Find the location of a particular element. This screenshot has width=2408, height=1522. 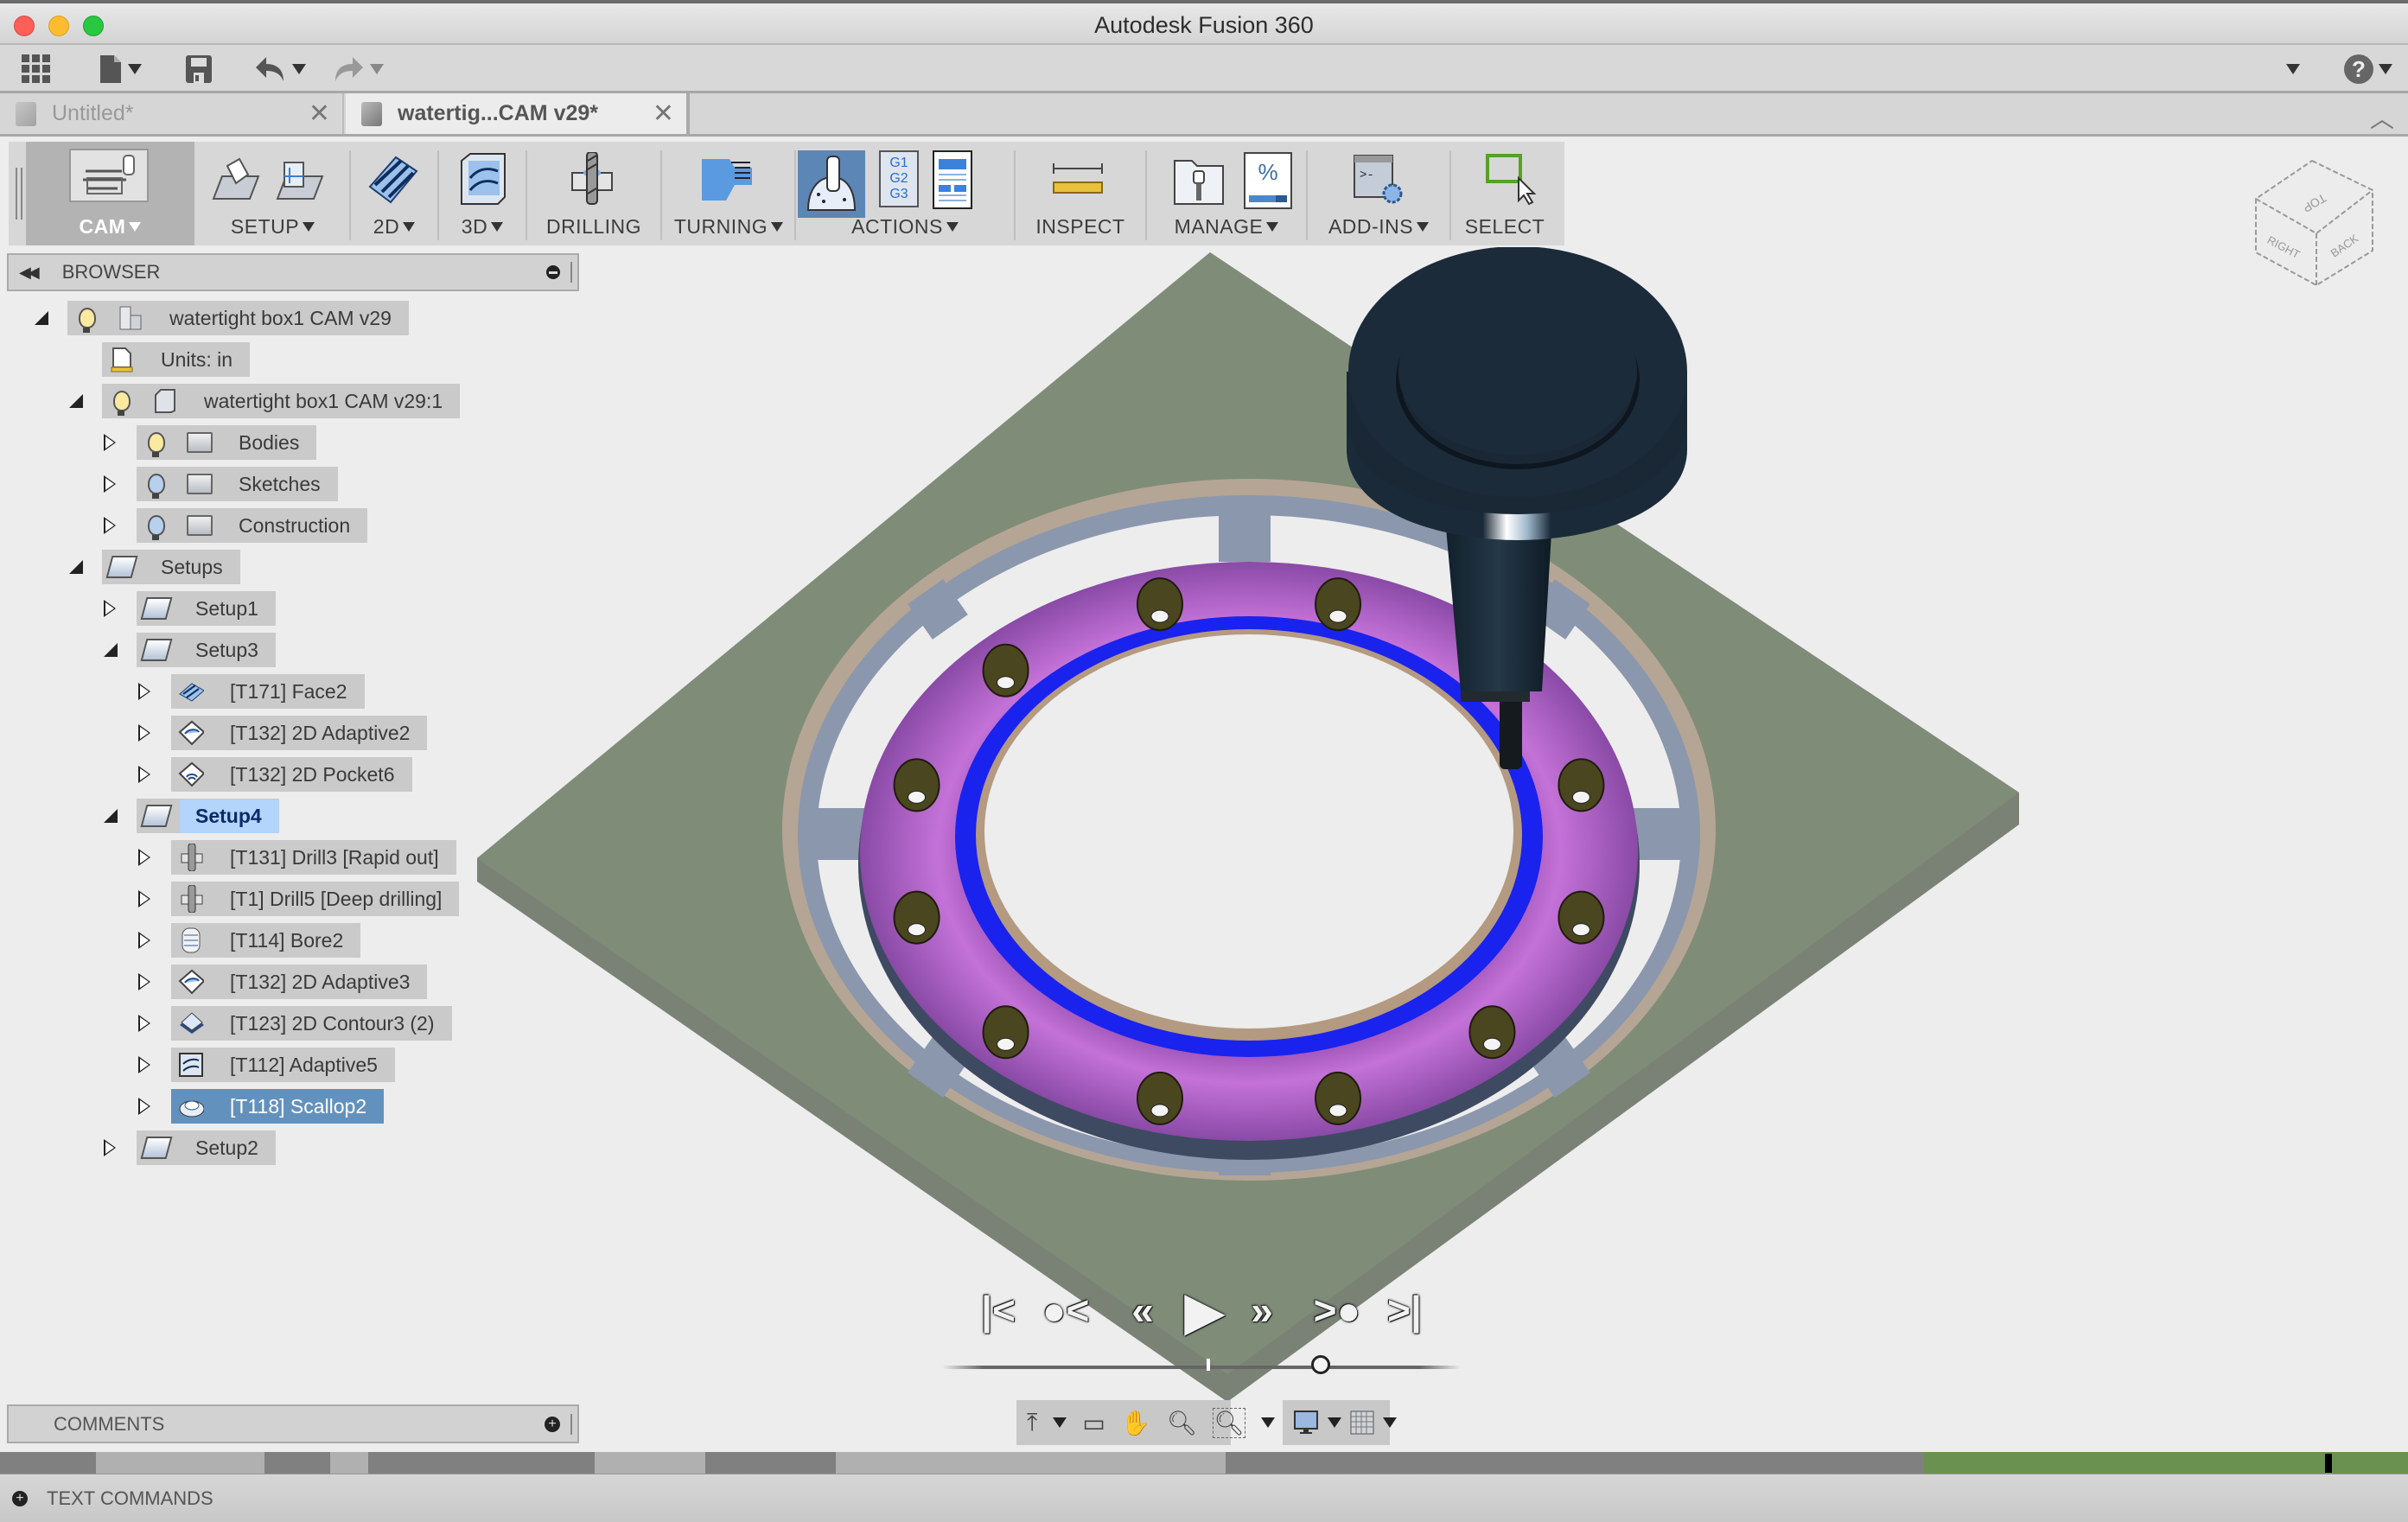

drilling-group: DRILLING is located at coordinates (594, 193).